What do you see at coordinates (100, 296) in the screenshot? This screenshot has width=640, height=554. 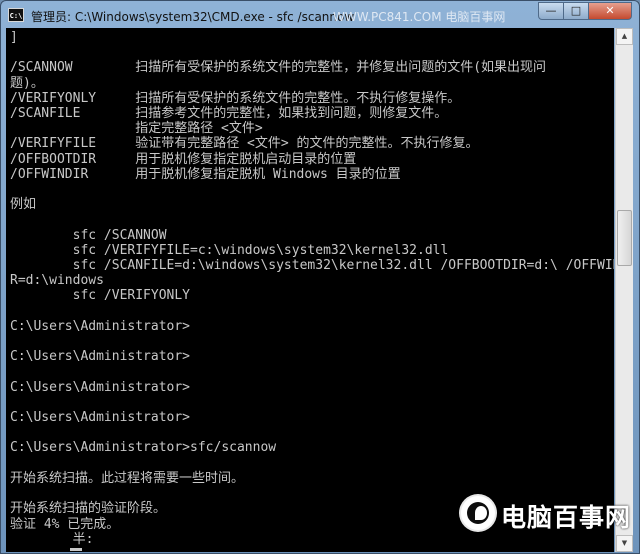 I see `console-line: sfc /VERIFYONLY` at bounding box center [100, 296].